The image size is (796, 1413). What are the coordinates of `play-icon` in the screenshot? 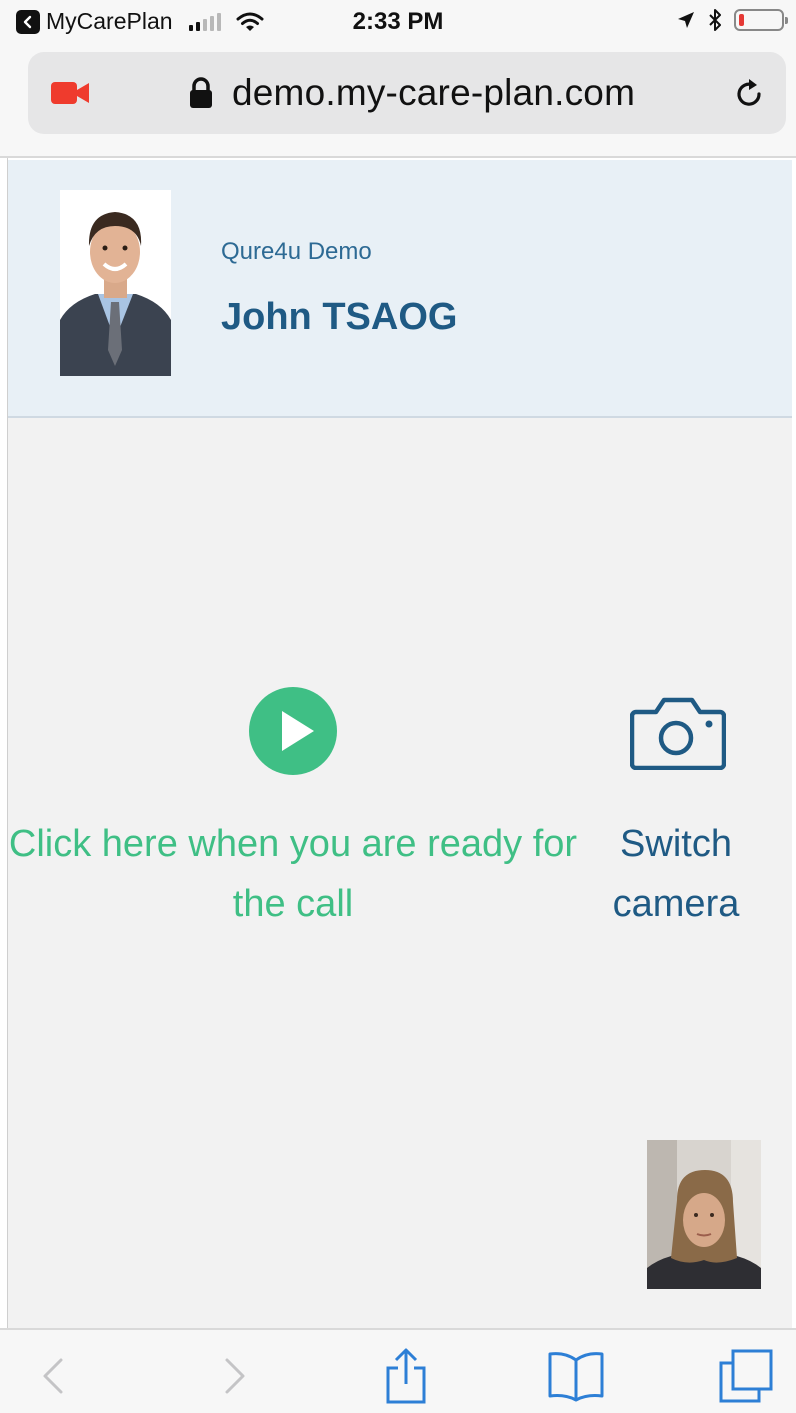 It's located at (293, 731).